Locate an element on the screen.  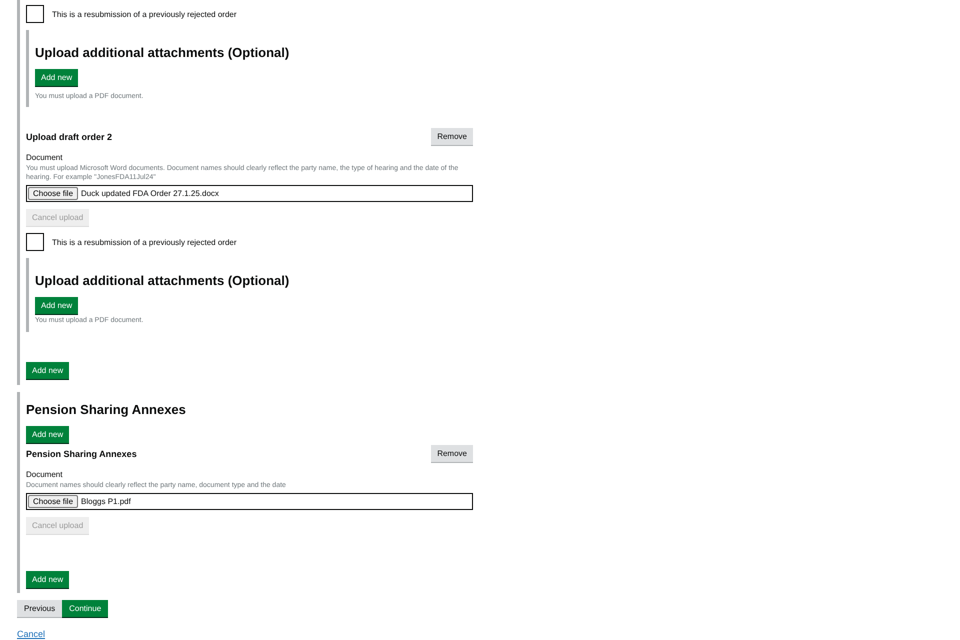
file-name: Bloggs P1.pdf is located at coordinates (106, 501).